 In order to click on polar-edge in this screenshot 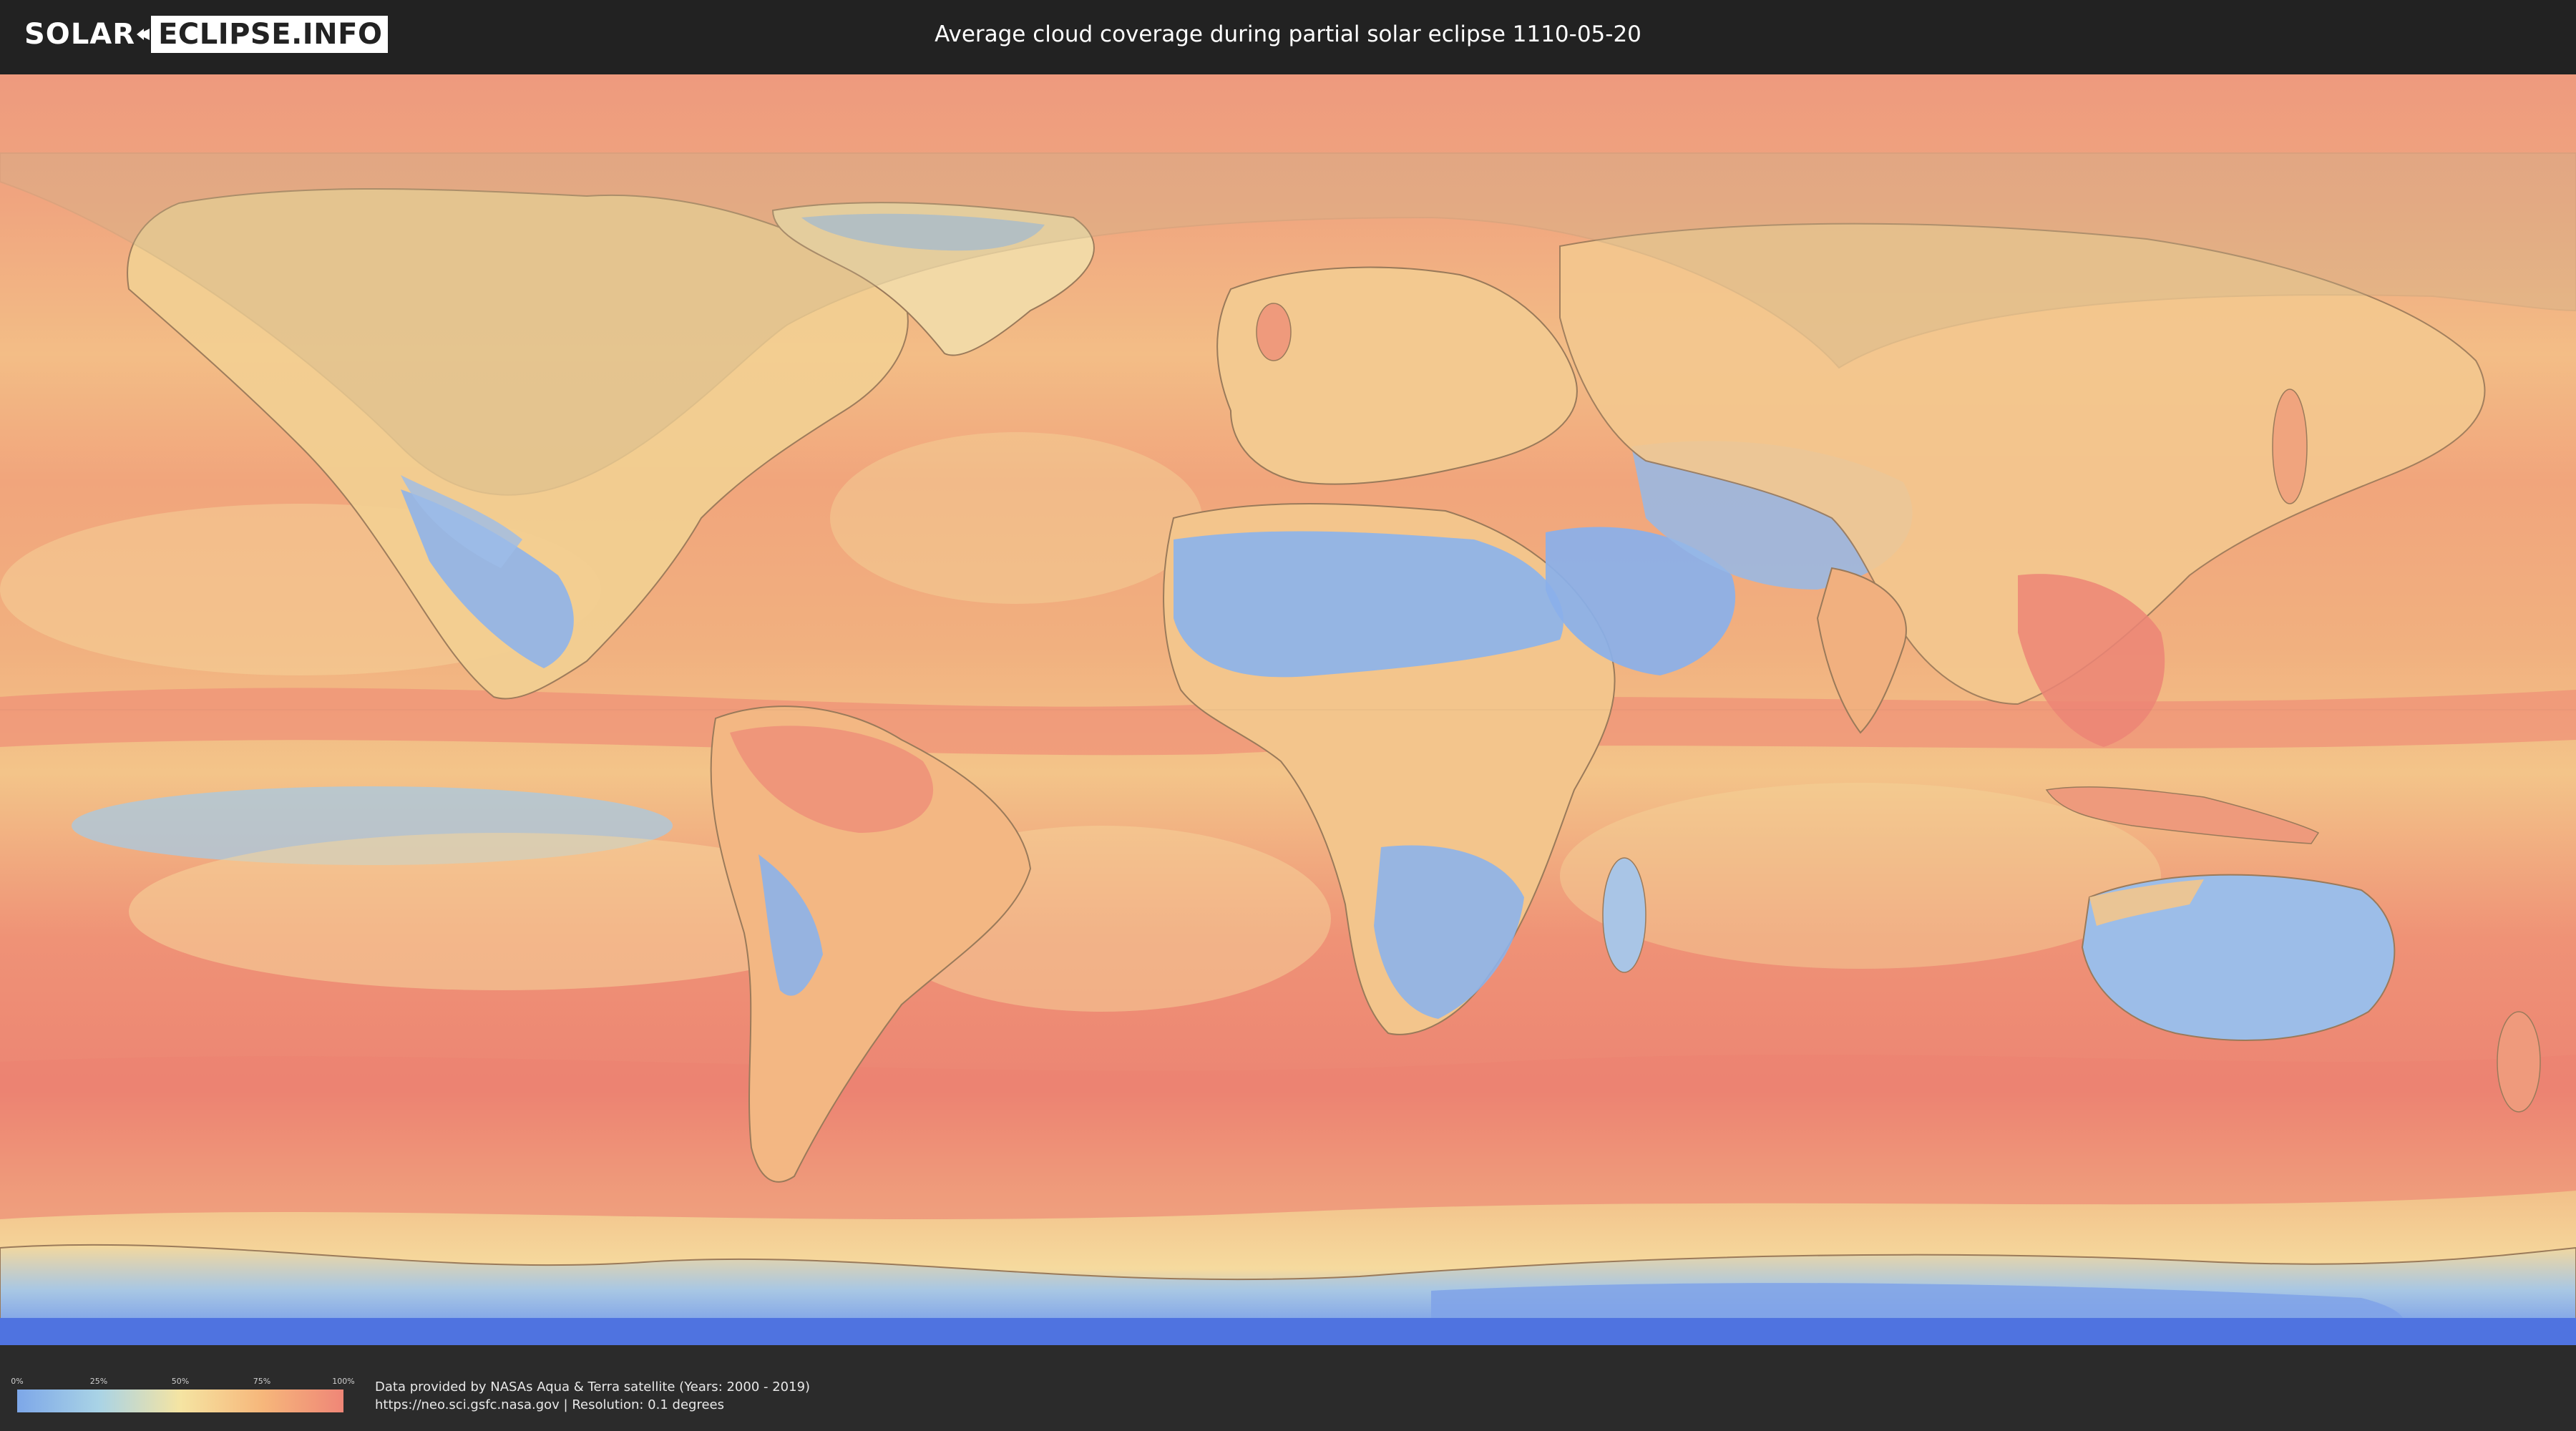, I will do `click(1288, 1331)`.